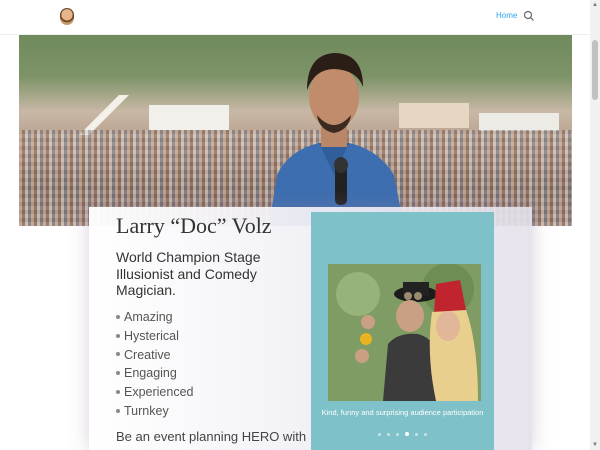  I want to click on nav-home-link: Home, so click(506, 15).